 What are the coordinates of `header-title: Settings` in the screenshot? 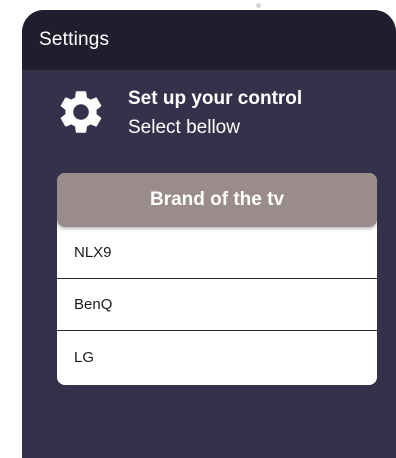 It's located at (74, 39).